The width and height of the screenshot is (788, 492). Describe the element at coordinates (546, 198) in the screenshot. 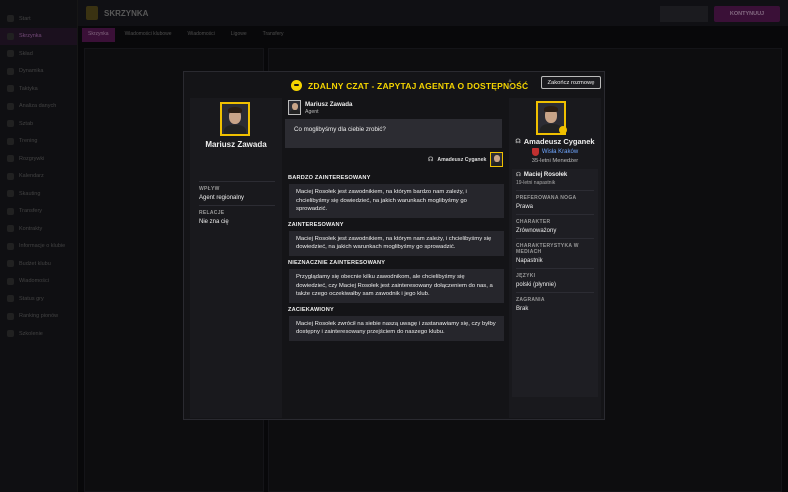

I see `field-label: PREFEROWANA NOGA` at that location.